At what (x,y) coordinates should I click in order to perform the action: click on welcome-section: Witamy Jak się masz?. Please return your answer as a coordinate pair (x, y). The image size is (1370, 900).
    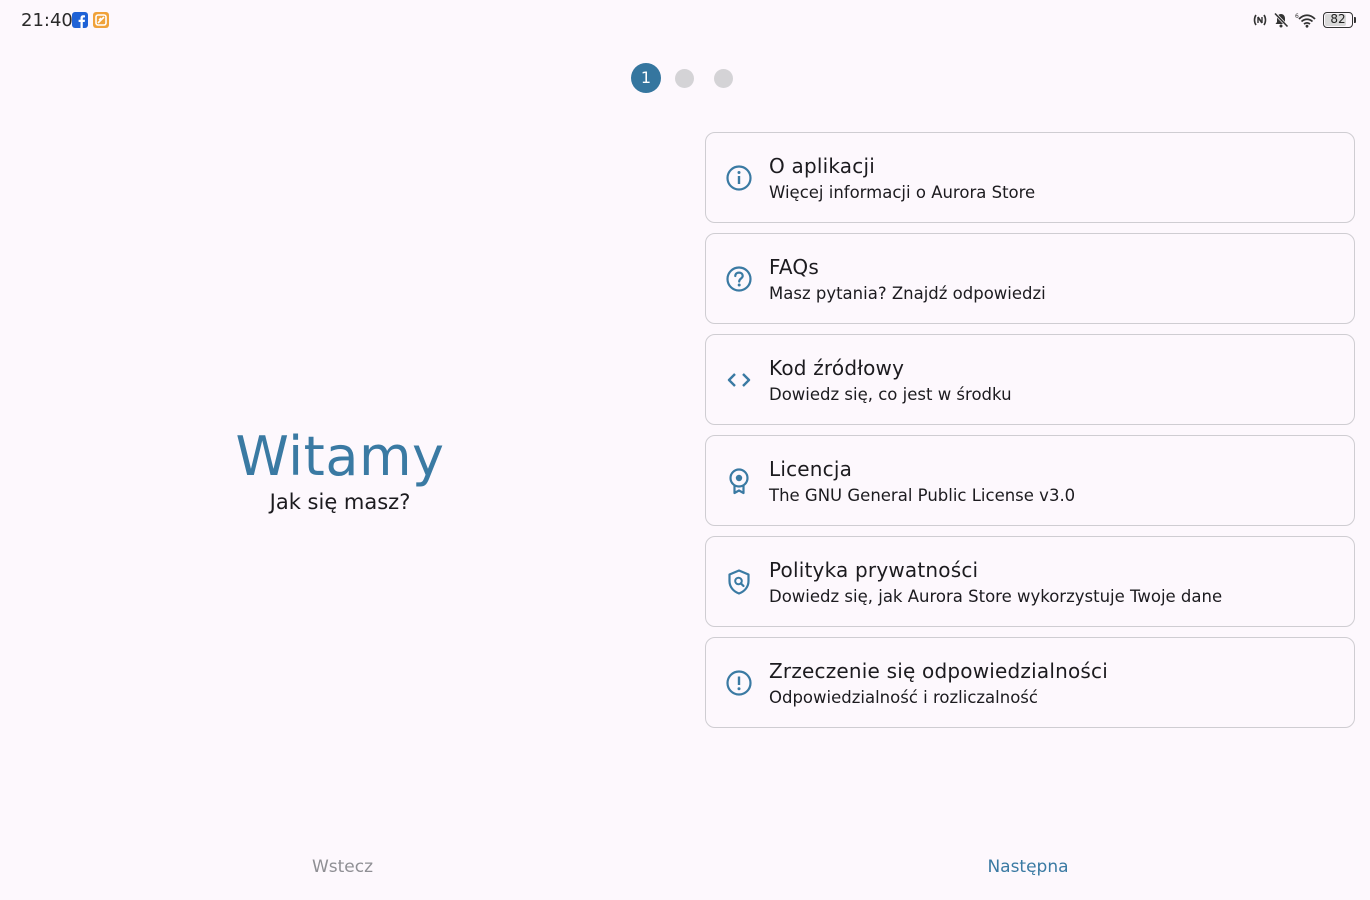
    Looking at the image, I should click on (340, 469).